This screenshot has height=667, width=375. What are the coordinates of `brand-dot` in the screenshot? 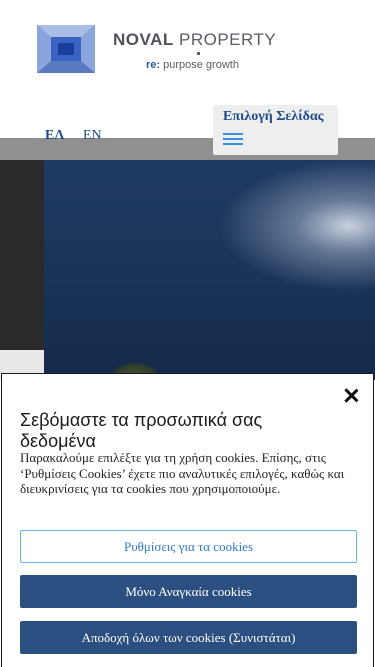 It's located at (198, 53).